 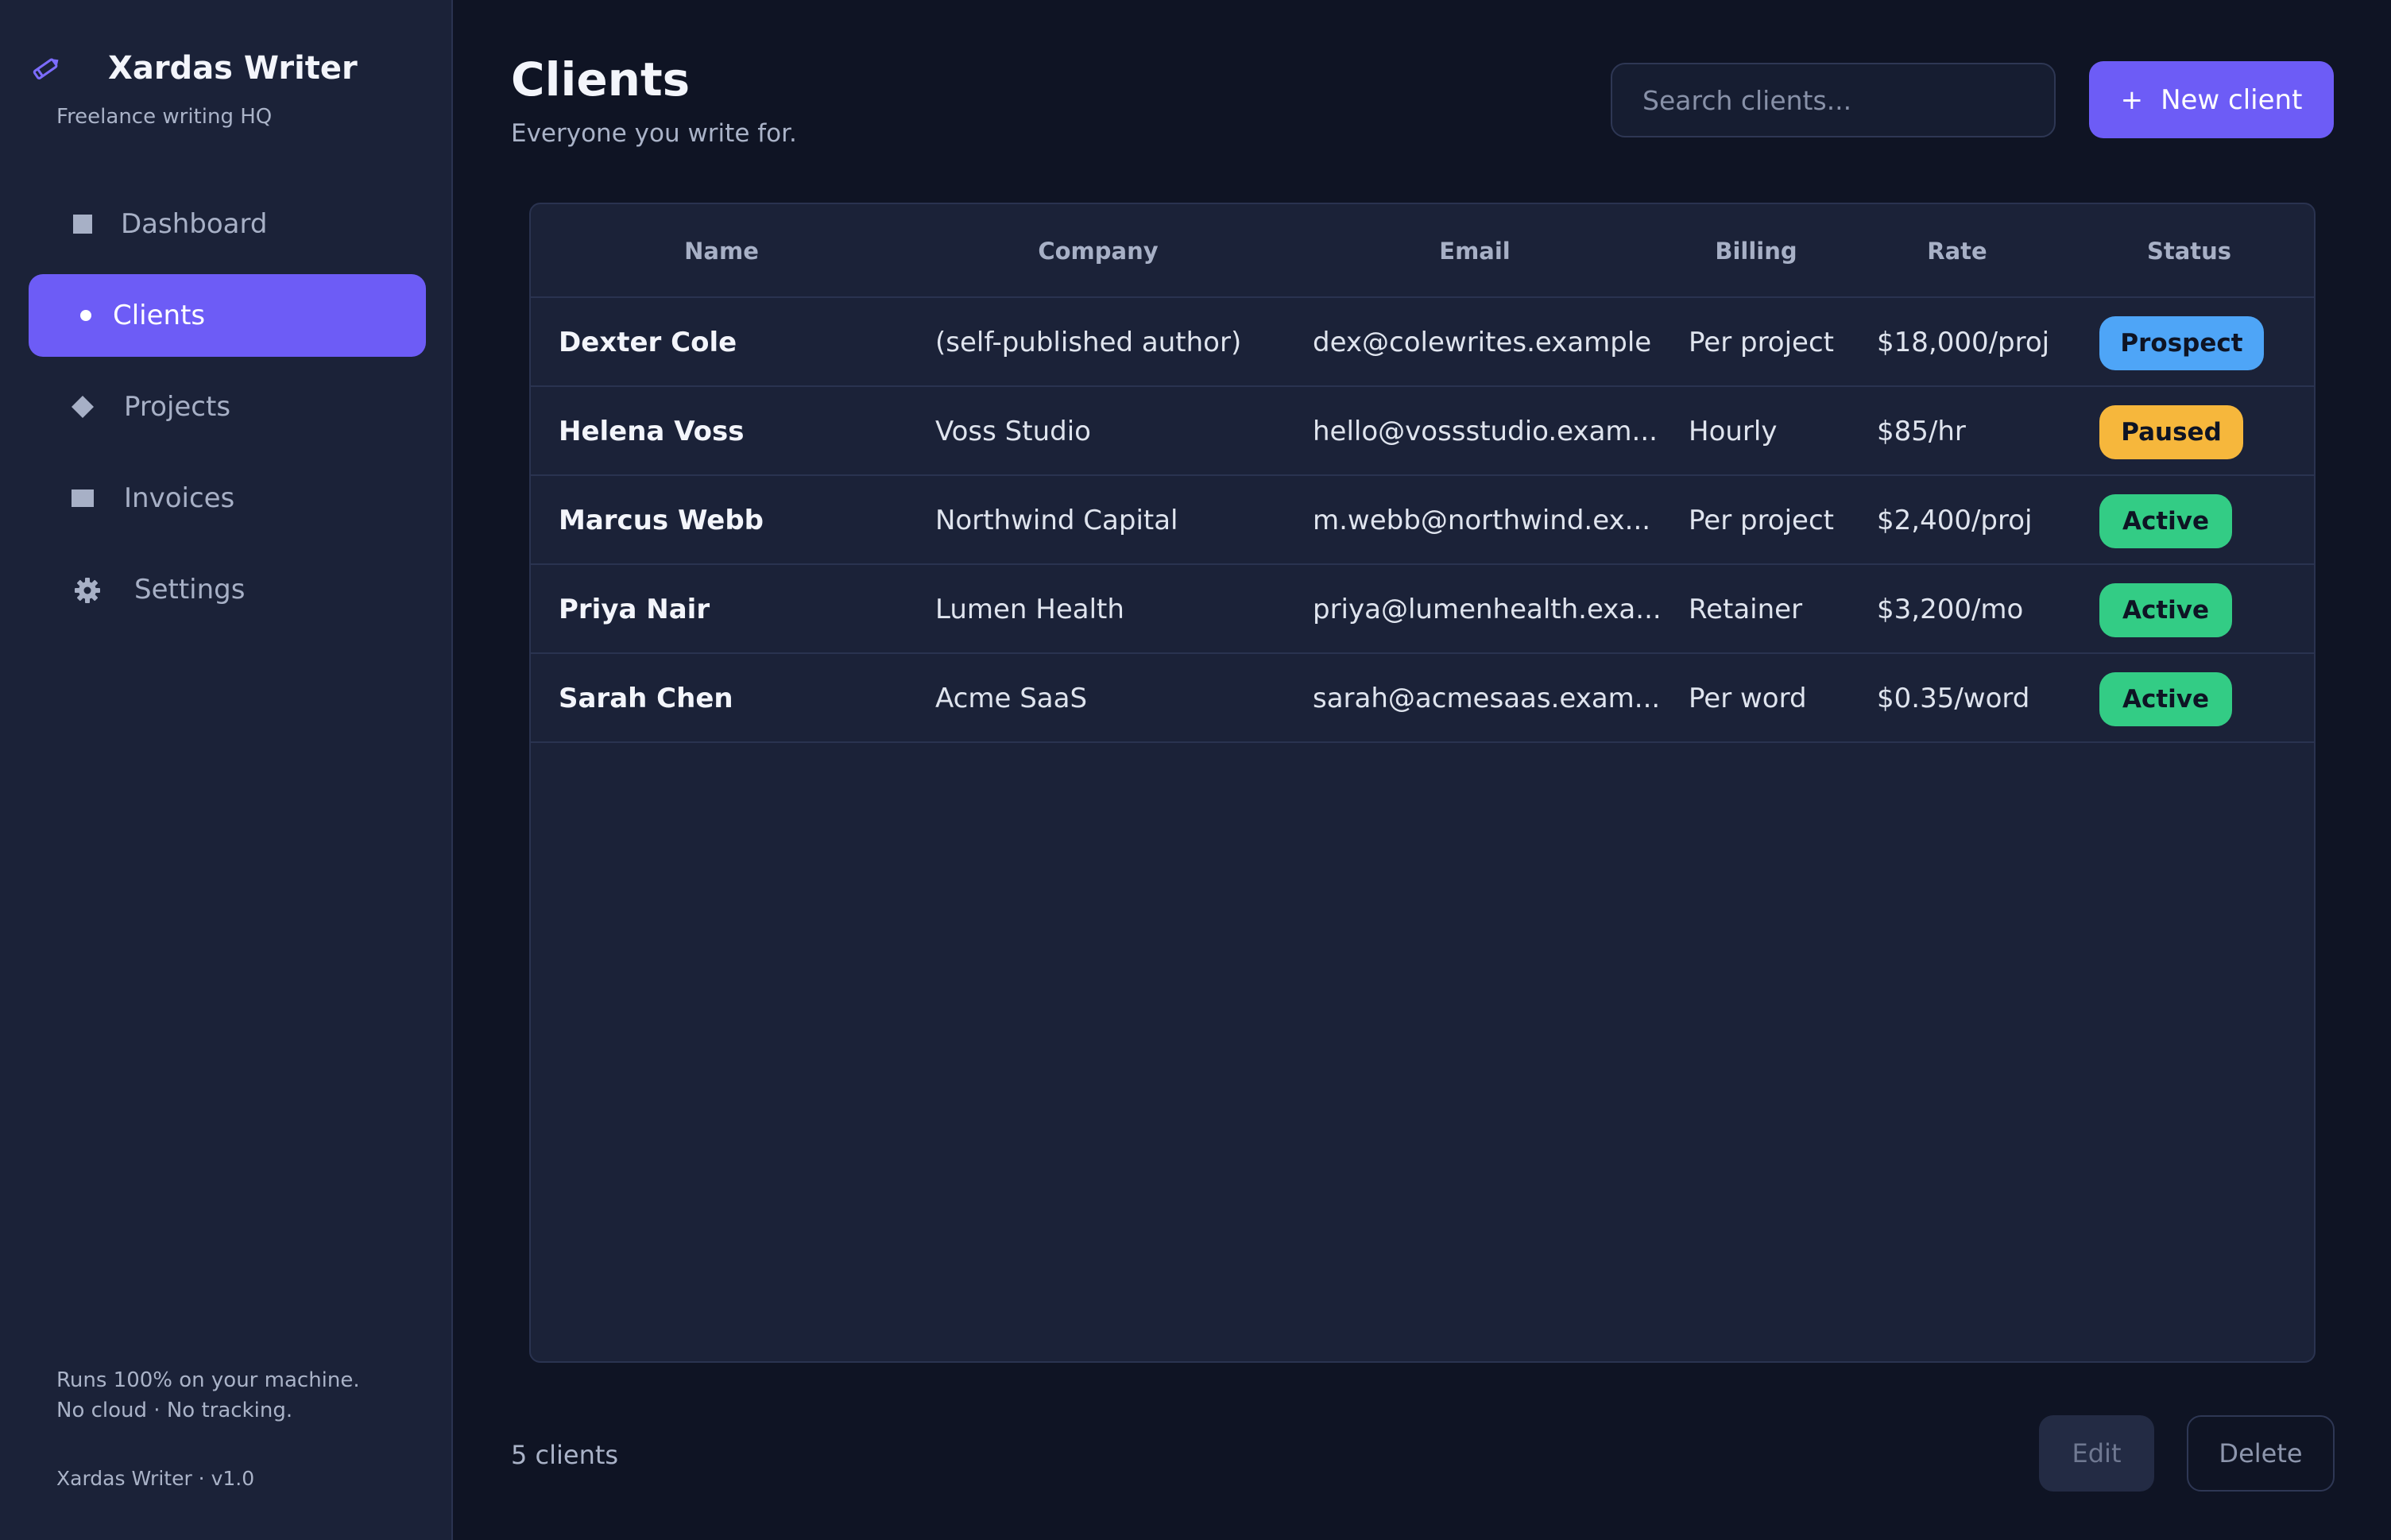 I want to click on edit-button: Edit, so click(x=2096, y=1453).